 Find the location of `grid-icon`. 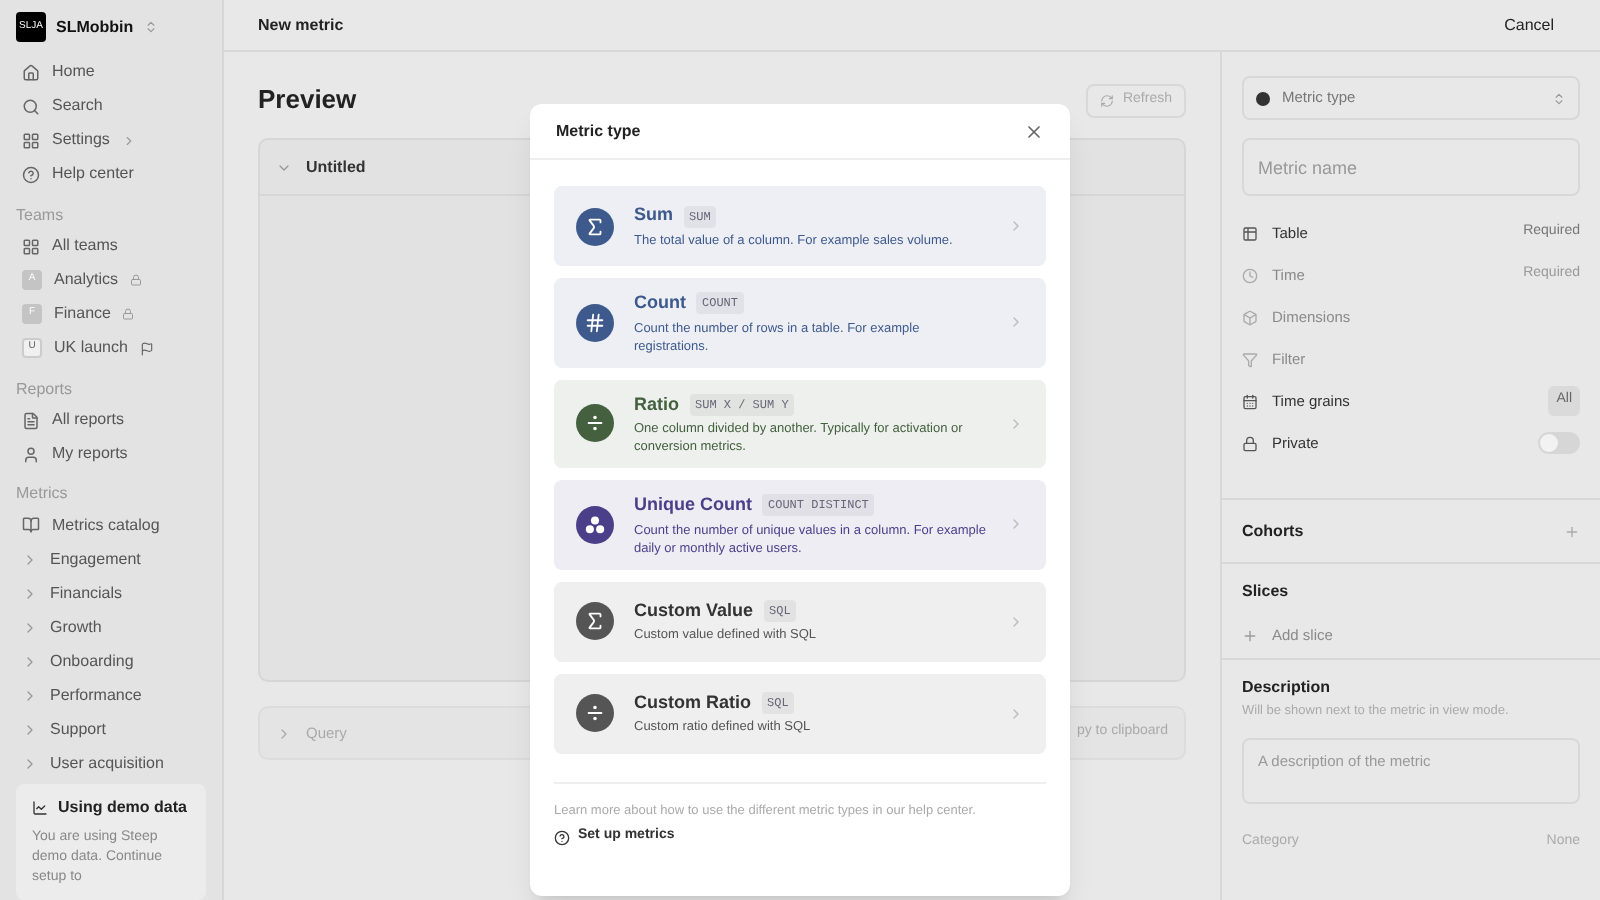

grid-icon is located at coordinates (31, 246).